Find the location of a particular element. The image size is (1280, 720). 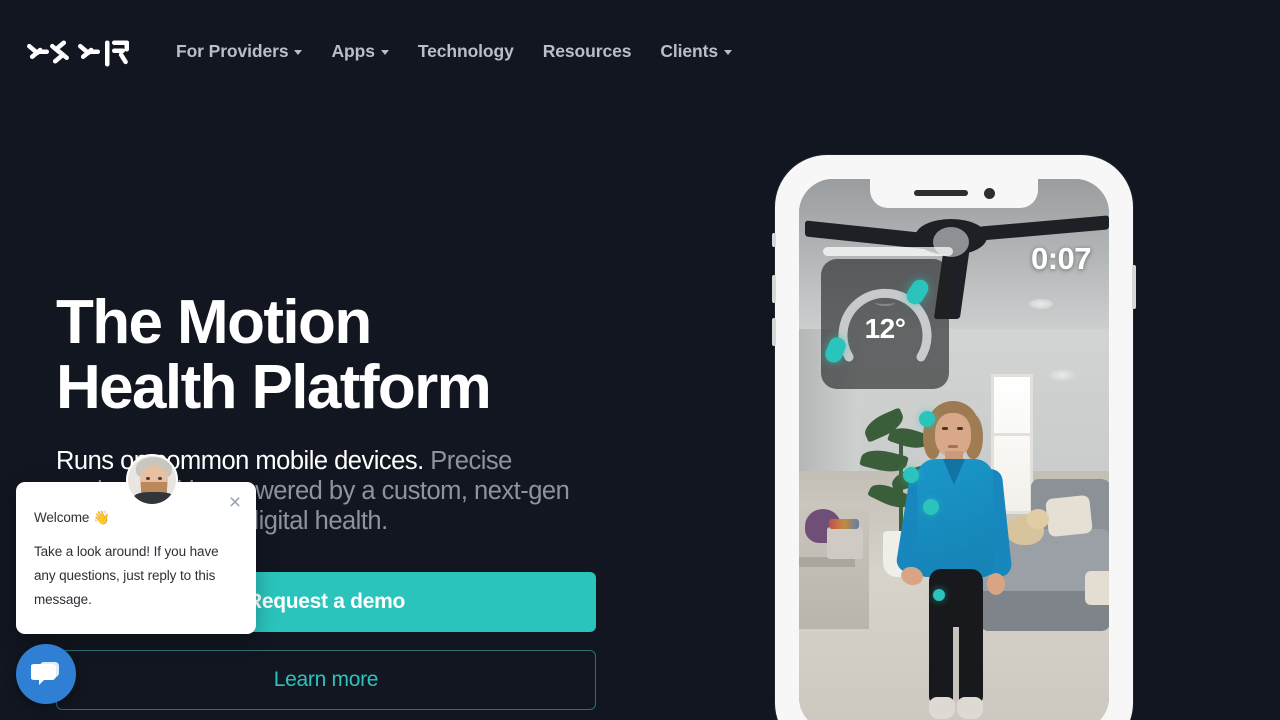

phone-volume-down-button is located at coordinates (774, 332).